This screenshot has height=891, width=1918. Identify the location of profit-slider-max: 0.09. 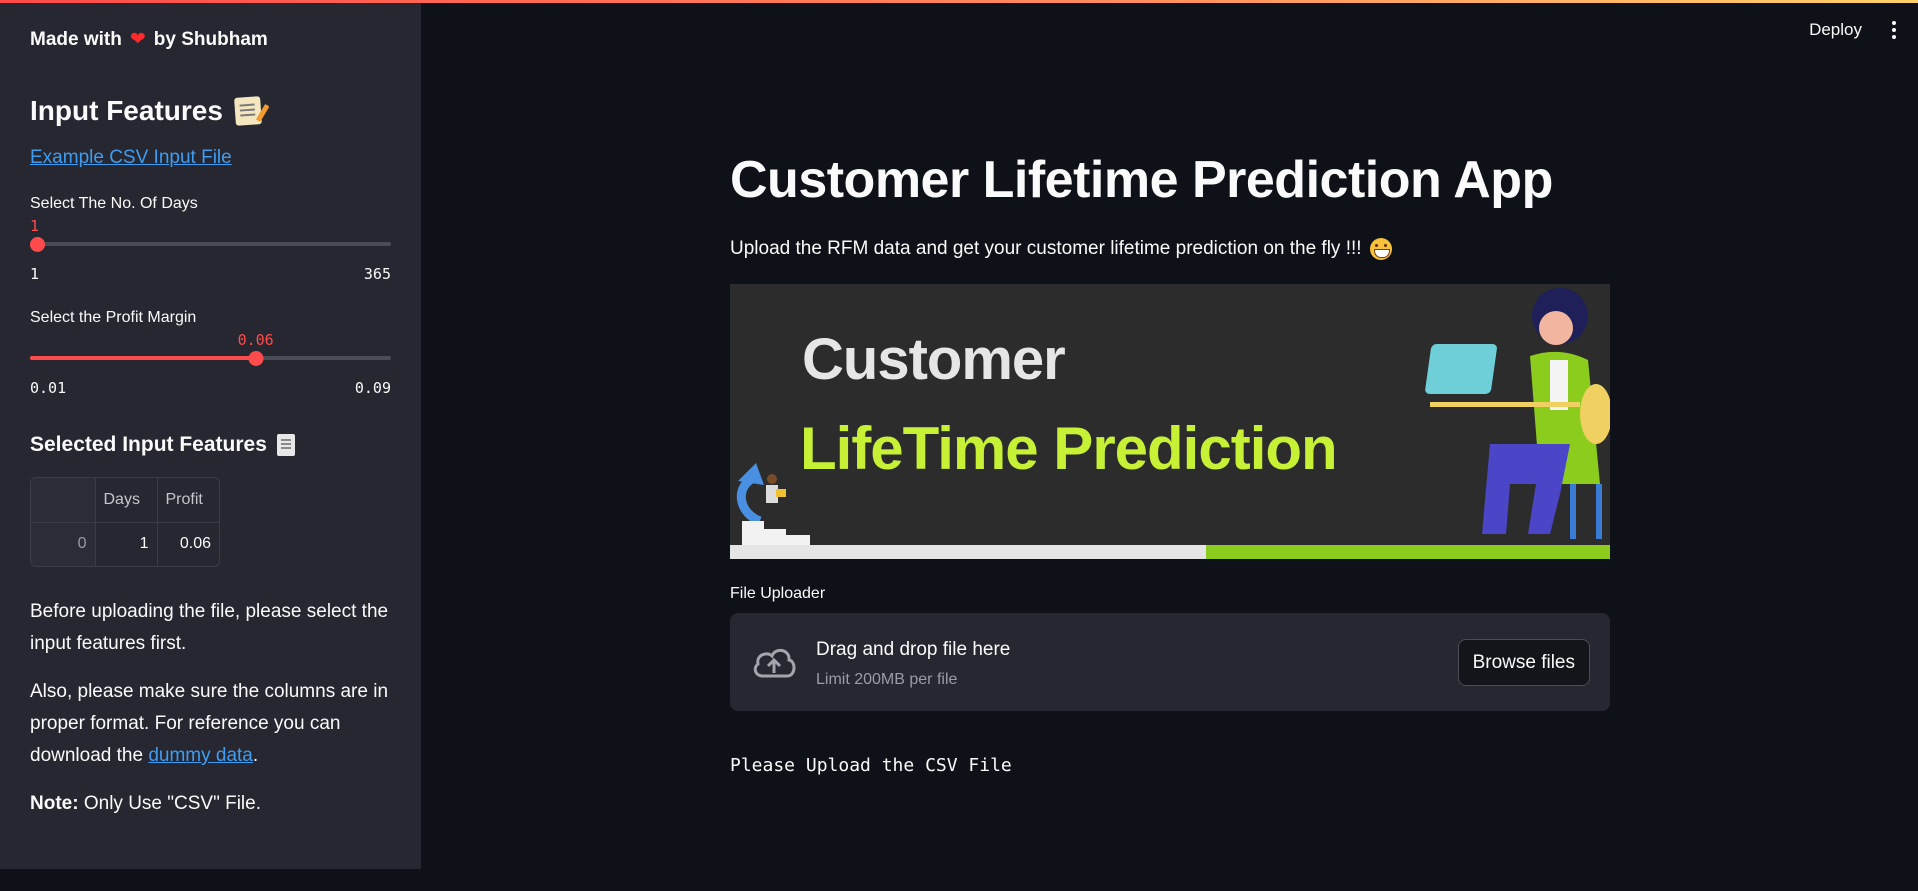
(372, 388).